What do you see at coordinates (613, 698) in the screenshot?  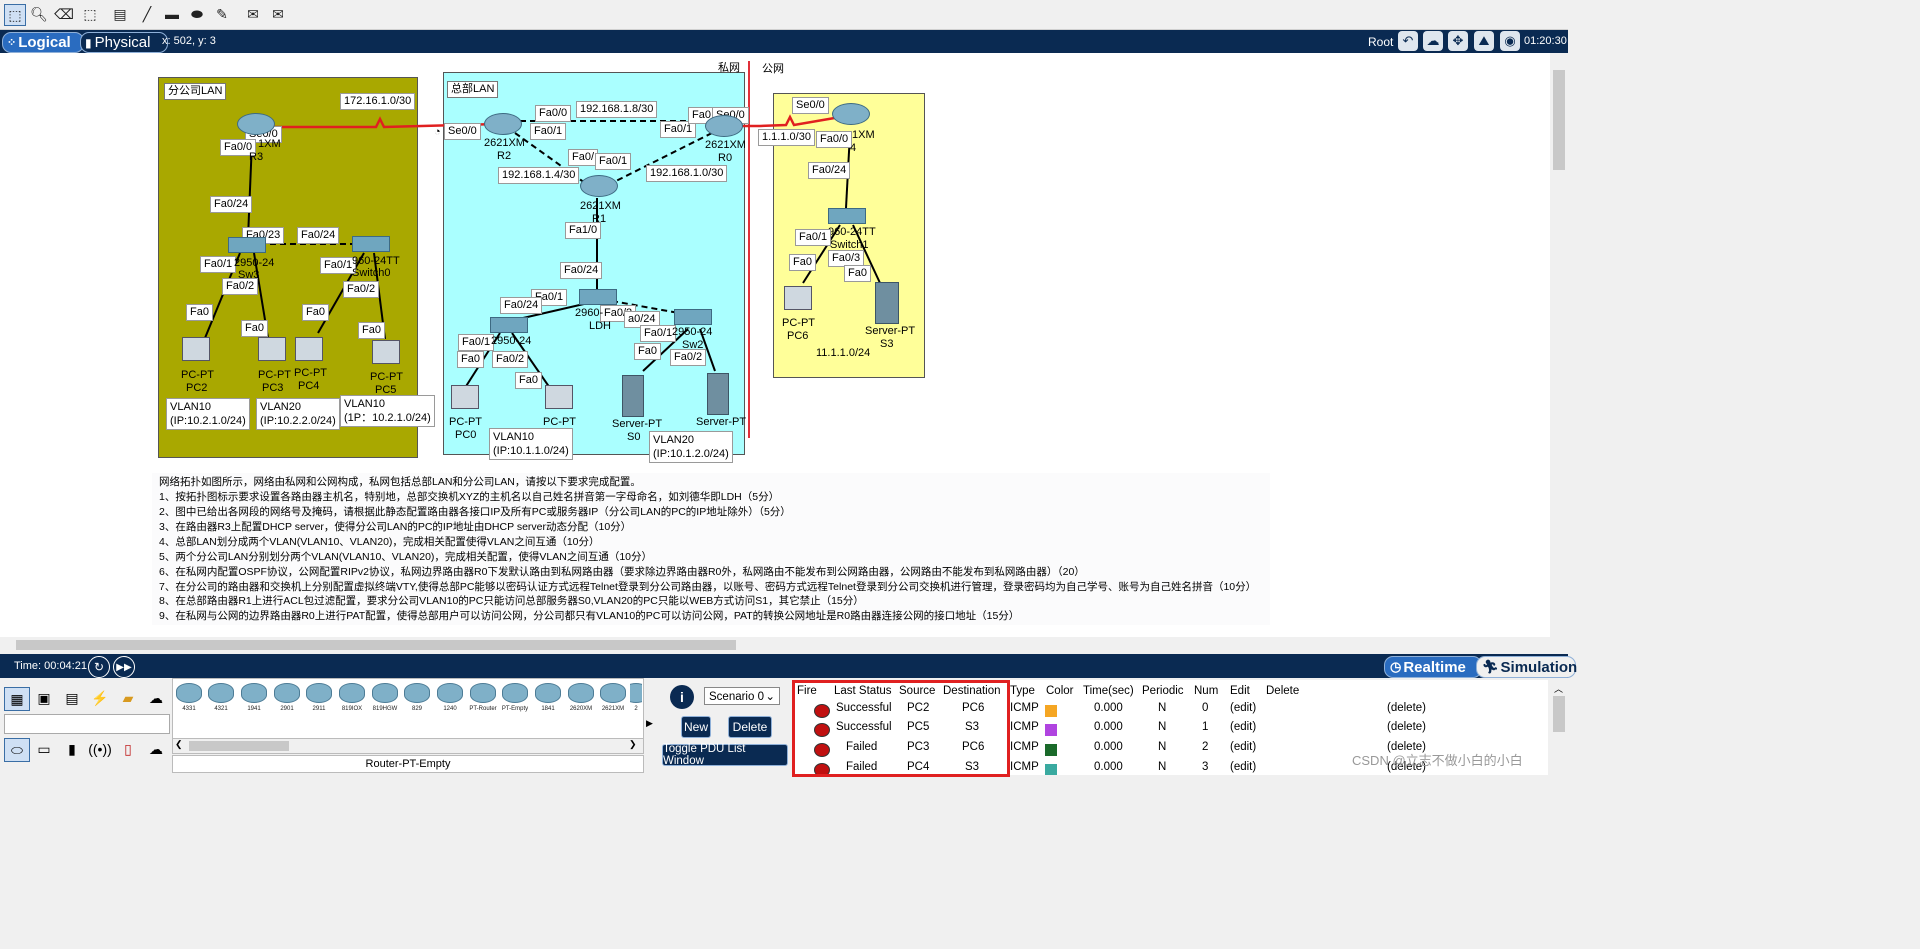 I see `model-item: 2621XM` at bounding box center [613, 698].